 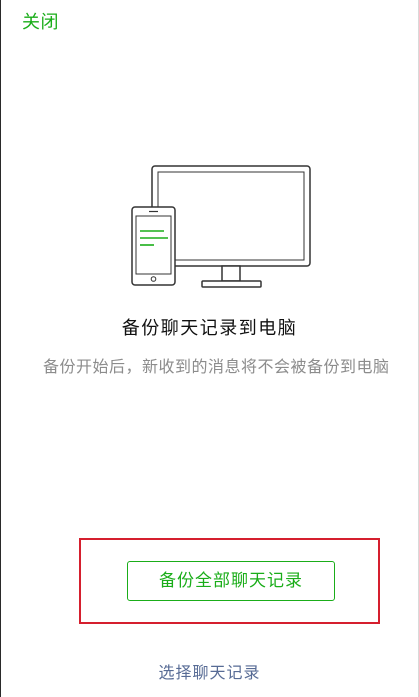 What do you see at coordinates (231, 284) in the screenshot?
I see `monitor-base` at bounding box center [231, 284].